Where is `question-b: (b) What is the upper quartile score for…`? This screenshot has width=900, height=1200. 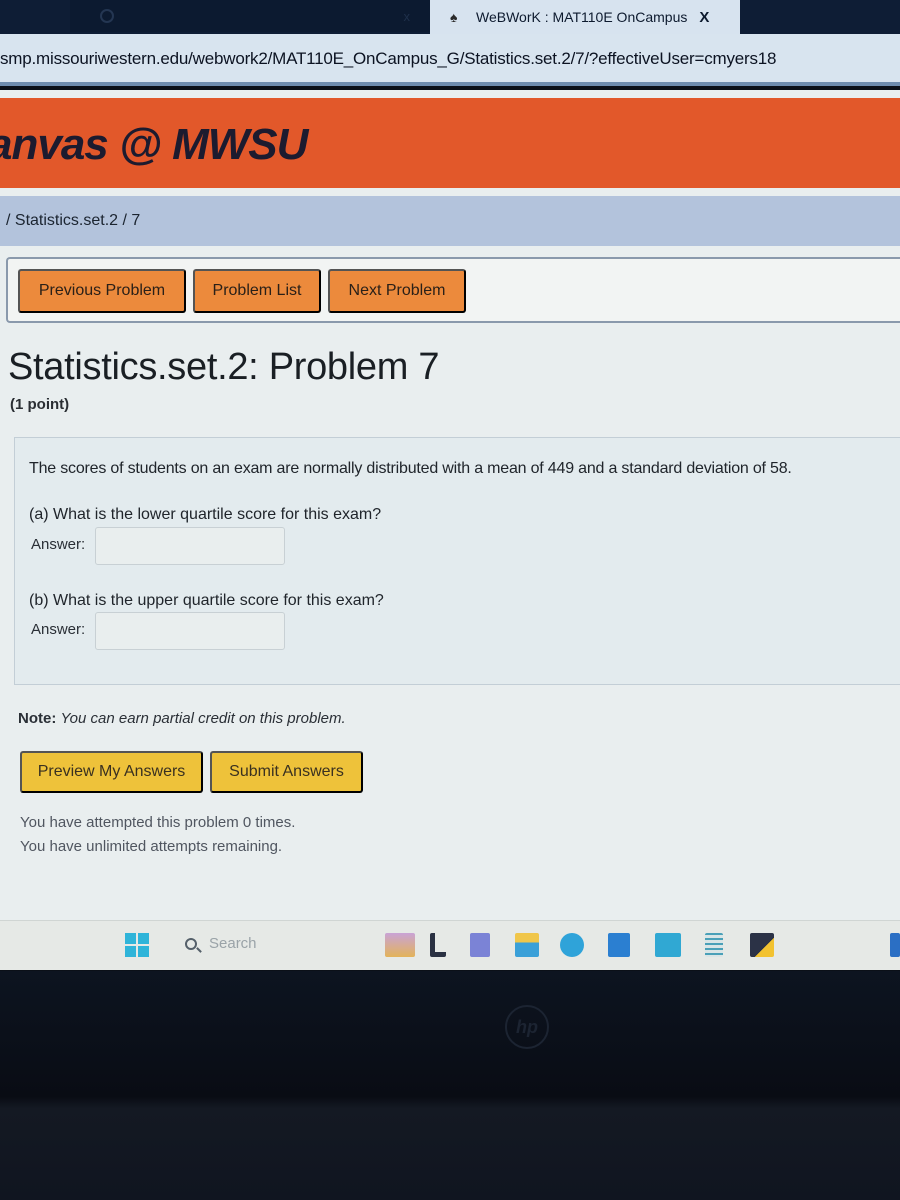
question-b: (b) What is the upper quartile score for… is located at coordinates (206, 600).